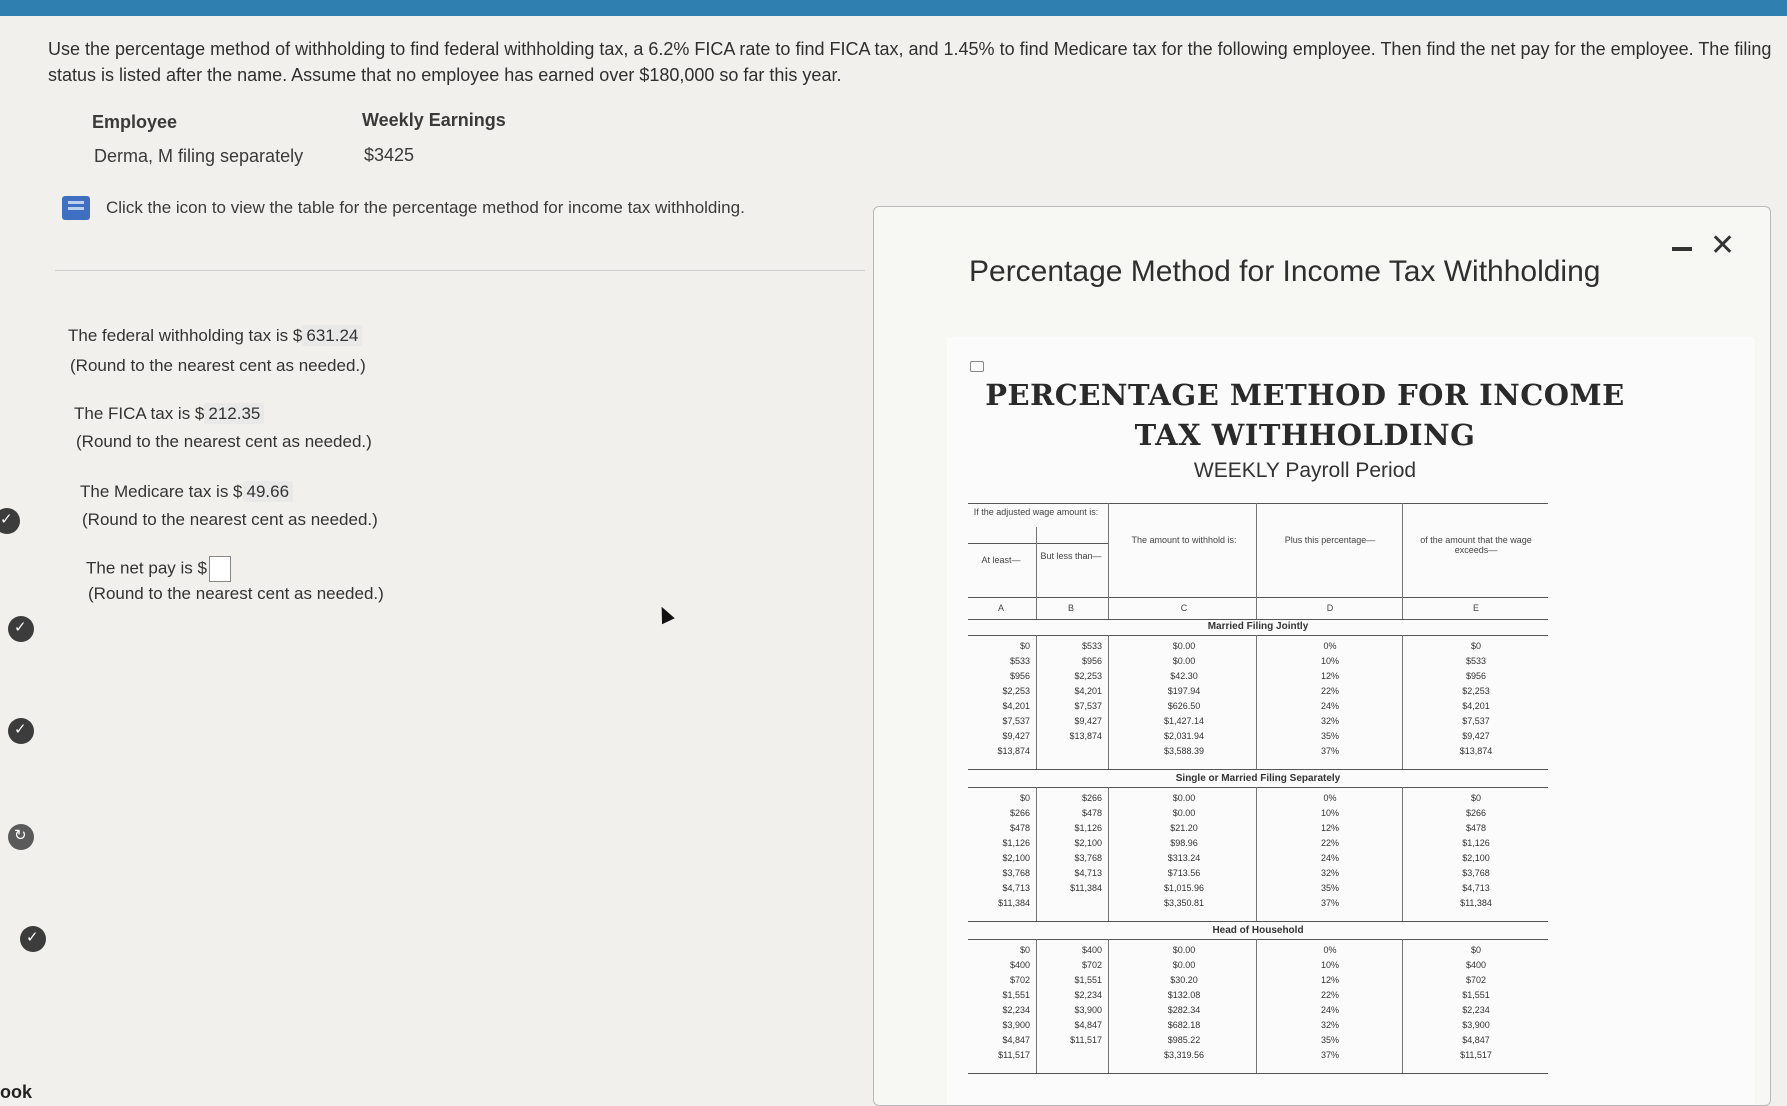 This screenshot has height=1106, width=1787. I want to click on table-book-icon, so click(76, 208).